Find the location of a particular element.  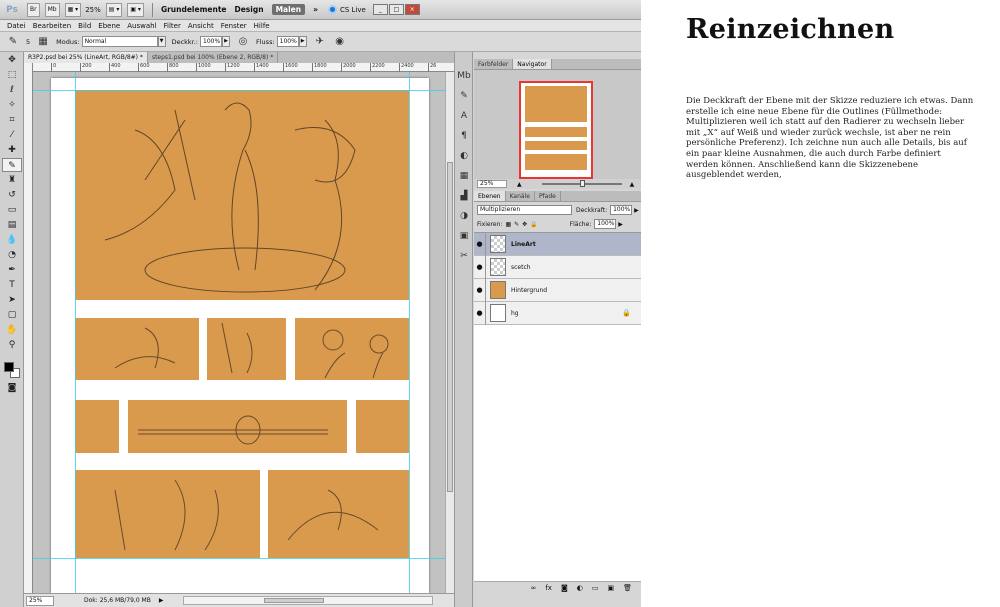

lock-pixels-icon: ✎ is located at coordinates (516, 224).